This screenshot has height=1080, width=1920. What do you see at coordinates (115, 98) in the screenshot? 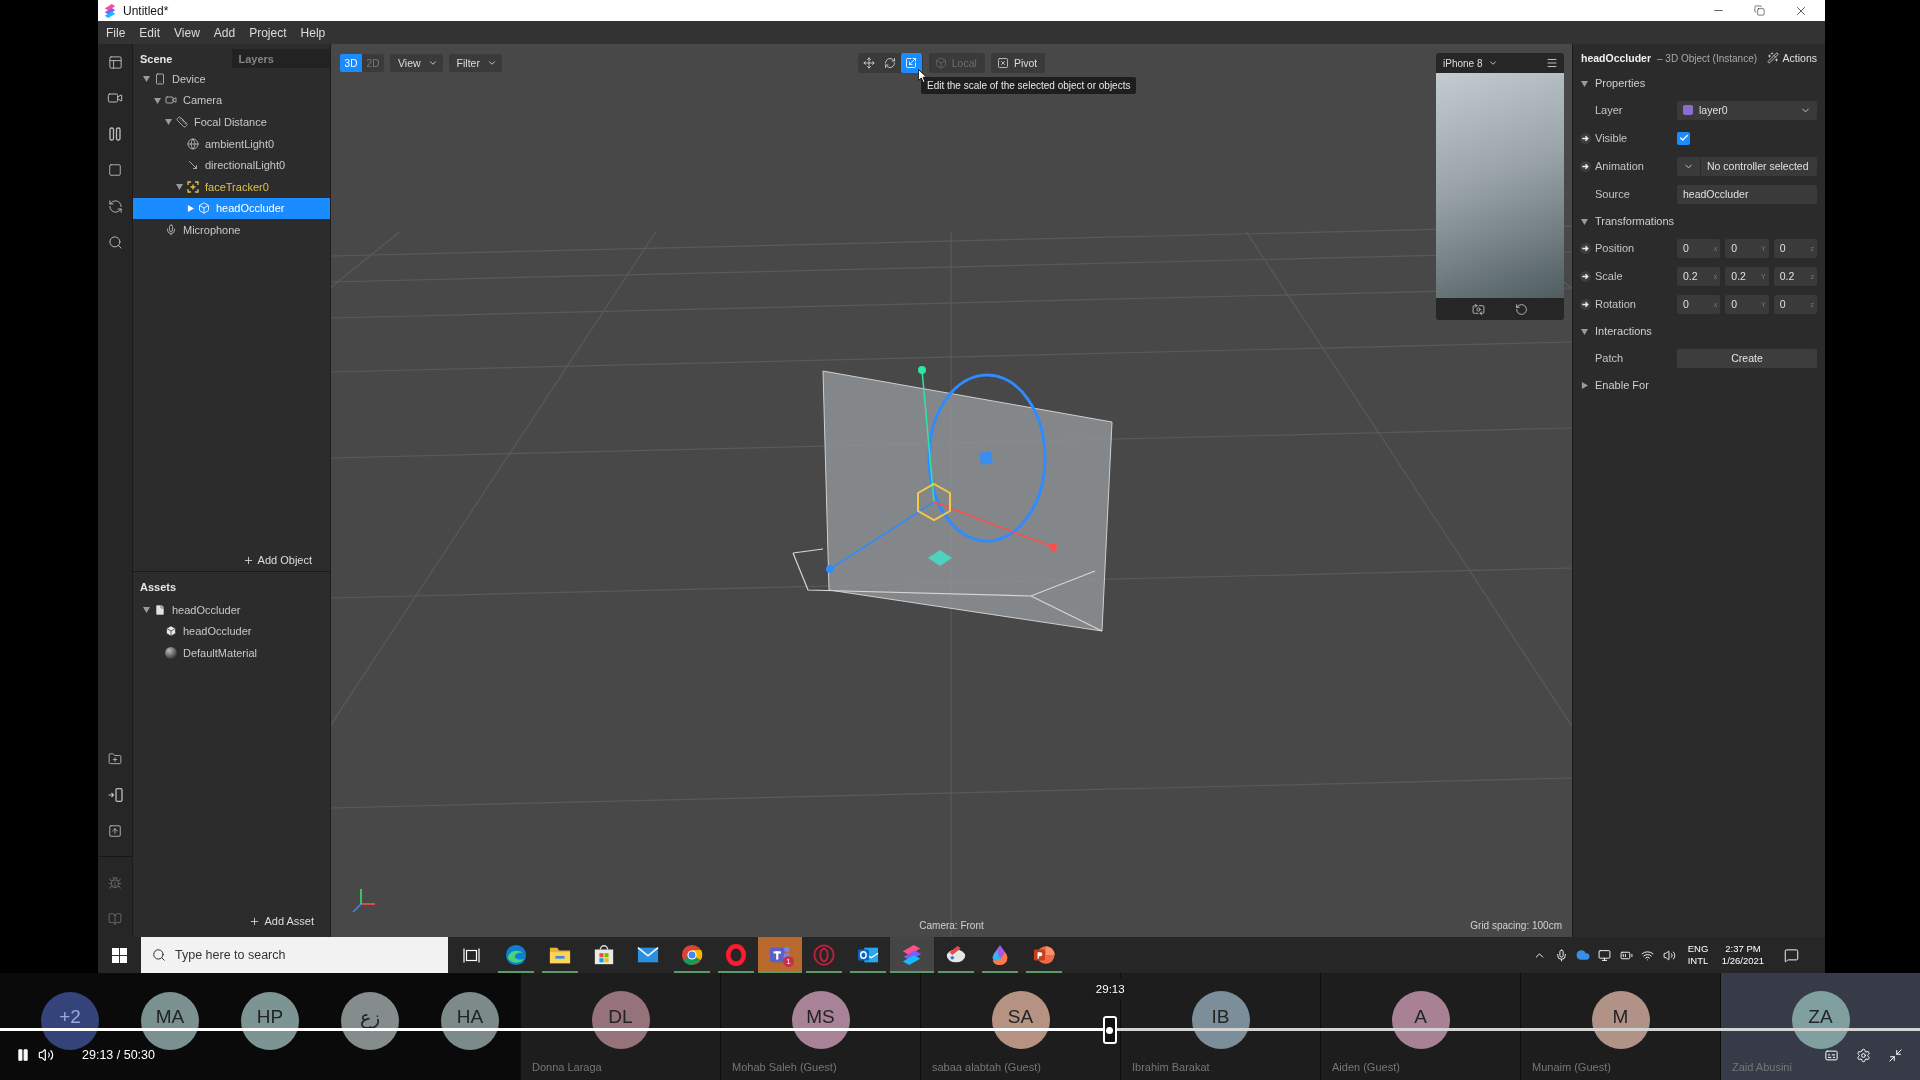
I see `video-camera-icon` at bounding box center [115, 98].